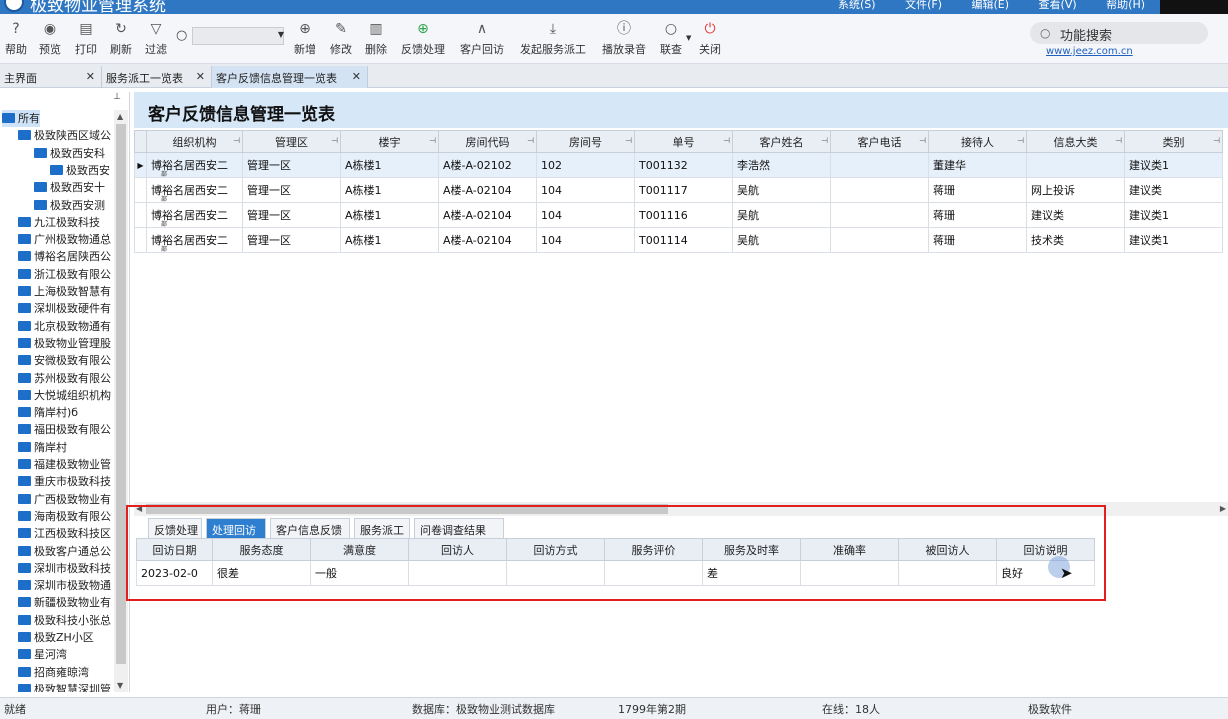 The width and height of the screenshot is (1228, 719). I want to click on scroll-thumb, so click(407, 509).